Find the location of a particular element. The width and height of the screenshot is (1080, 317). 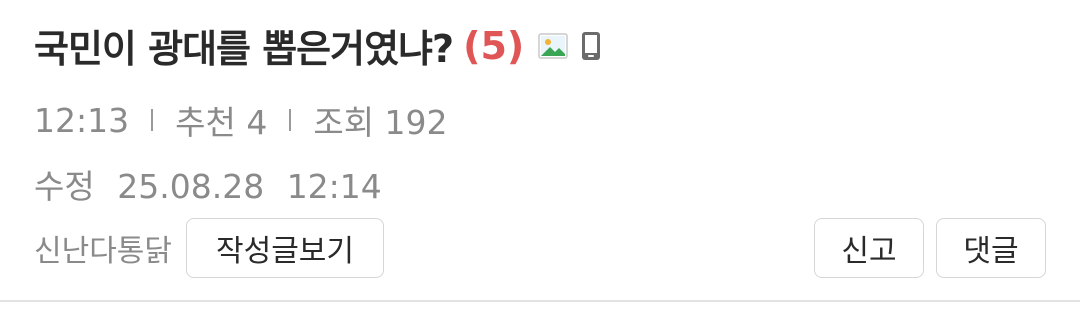

post-title: 국민이 광대를 뽑은거였냐? is located at coordinates (244, 49).